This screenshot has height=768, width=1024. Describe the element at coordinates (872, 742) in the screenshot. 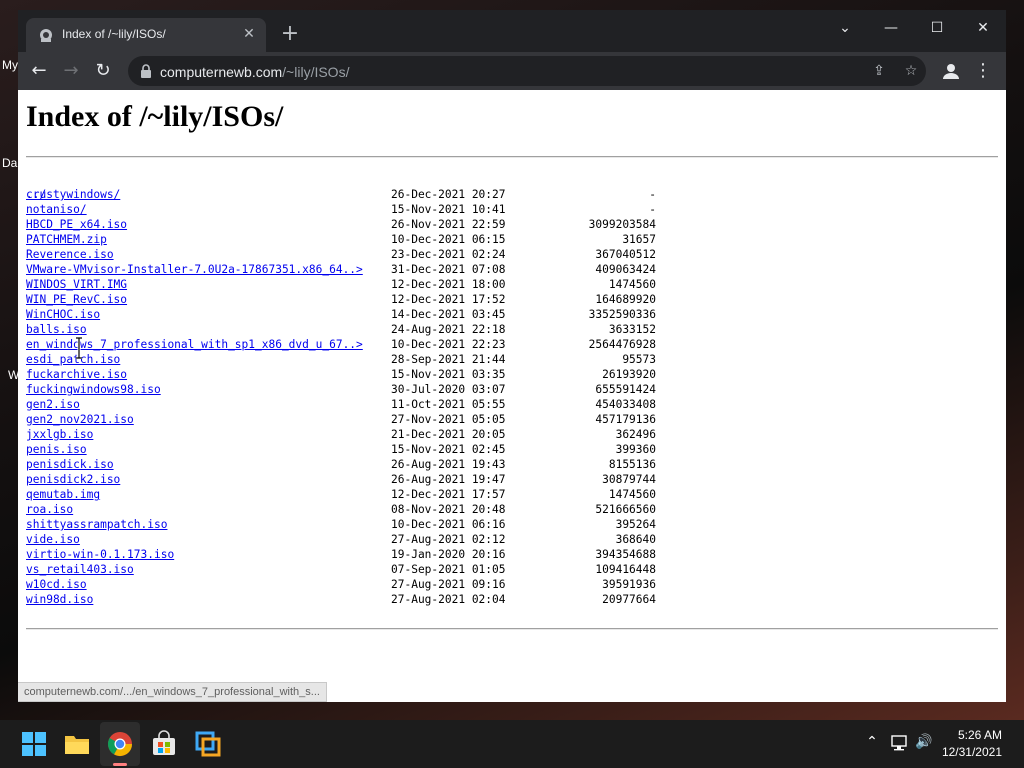

I see `chevron-up-icon: ⌃` at that location.